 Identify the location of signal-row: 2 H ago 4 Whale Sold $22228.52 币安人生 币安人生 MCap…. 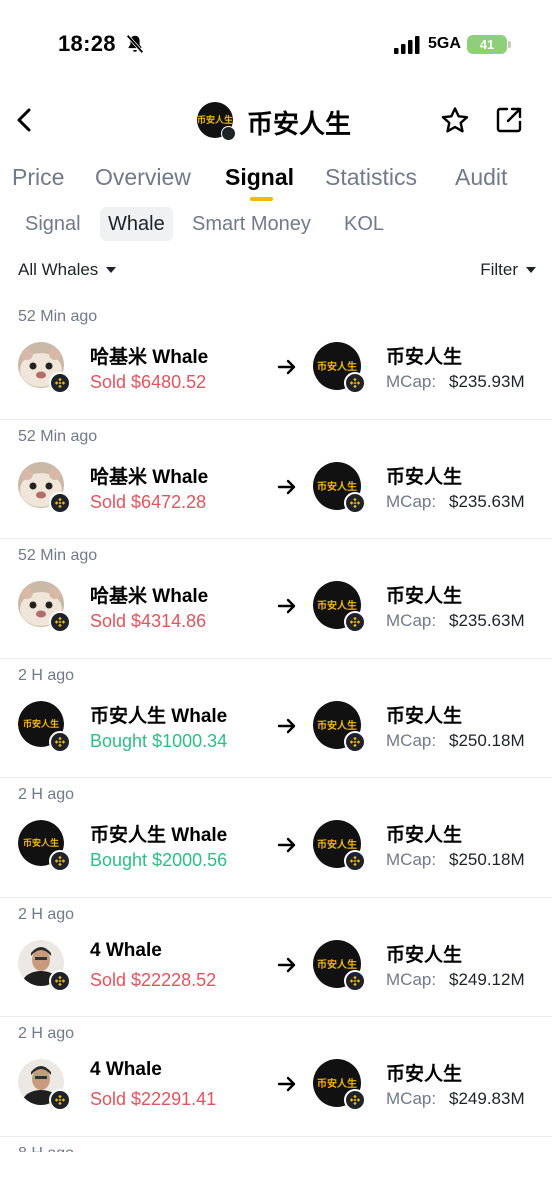
(276, 957).